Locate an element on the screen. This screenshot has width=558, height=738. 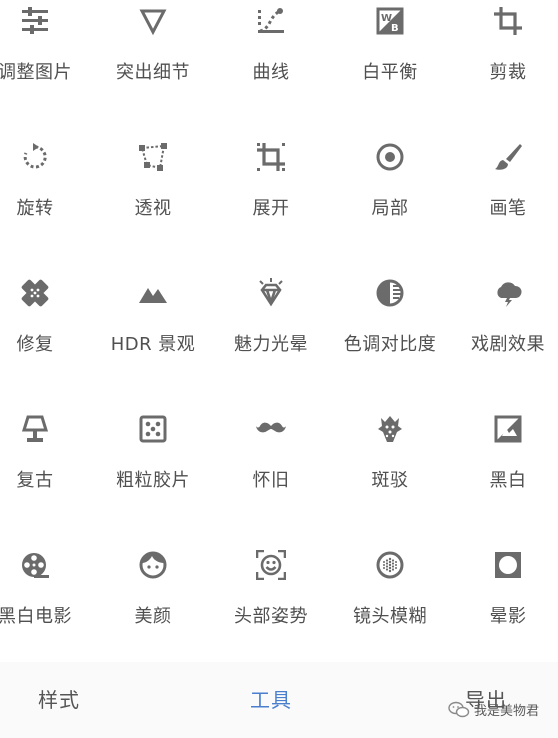
tool-label: 展开 is located at coordinates (271, 208).